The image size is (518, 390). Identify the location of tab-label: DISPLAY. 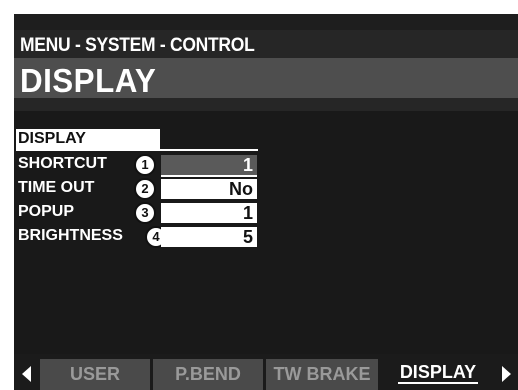
(438, 373).